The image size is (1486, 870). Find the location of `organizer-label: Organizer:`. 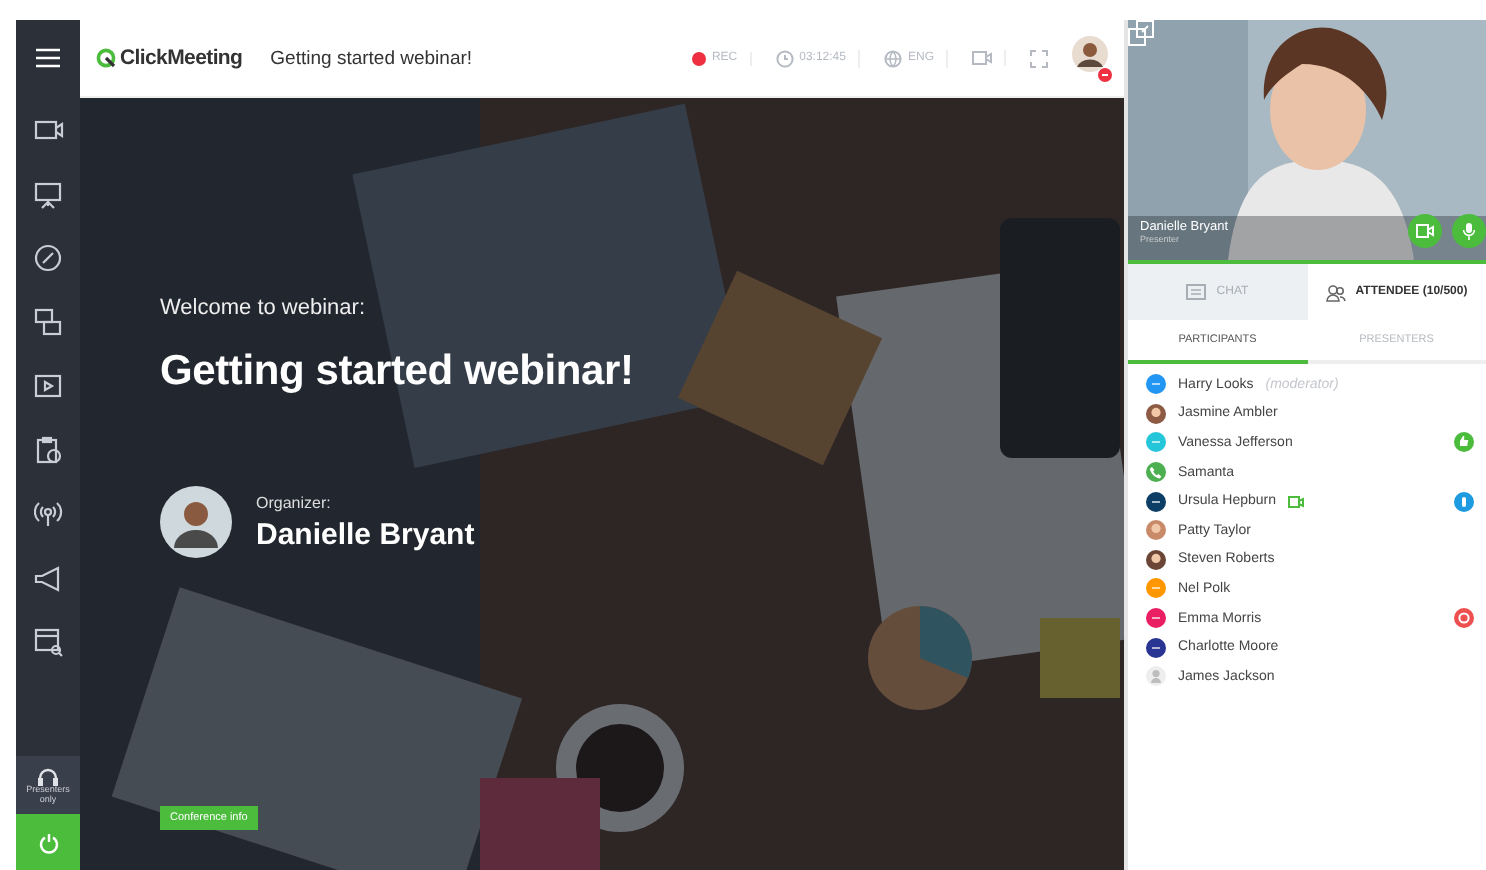

organizer-label: Organizer: is located at coordinates (294, 502).